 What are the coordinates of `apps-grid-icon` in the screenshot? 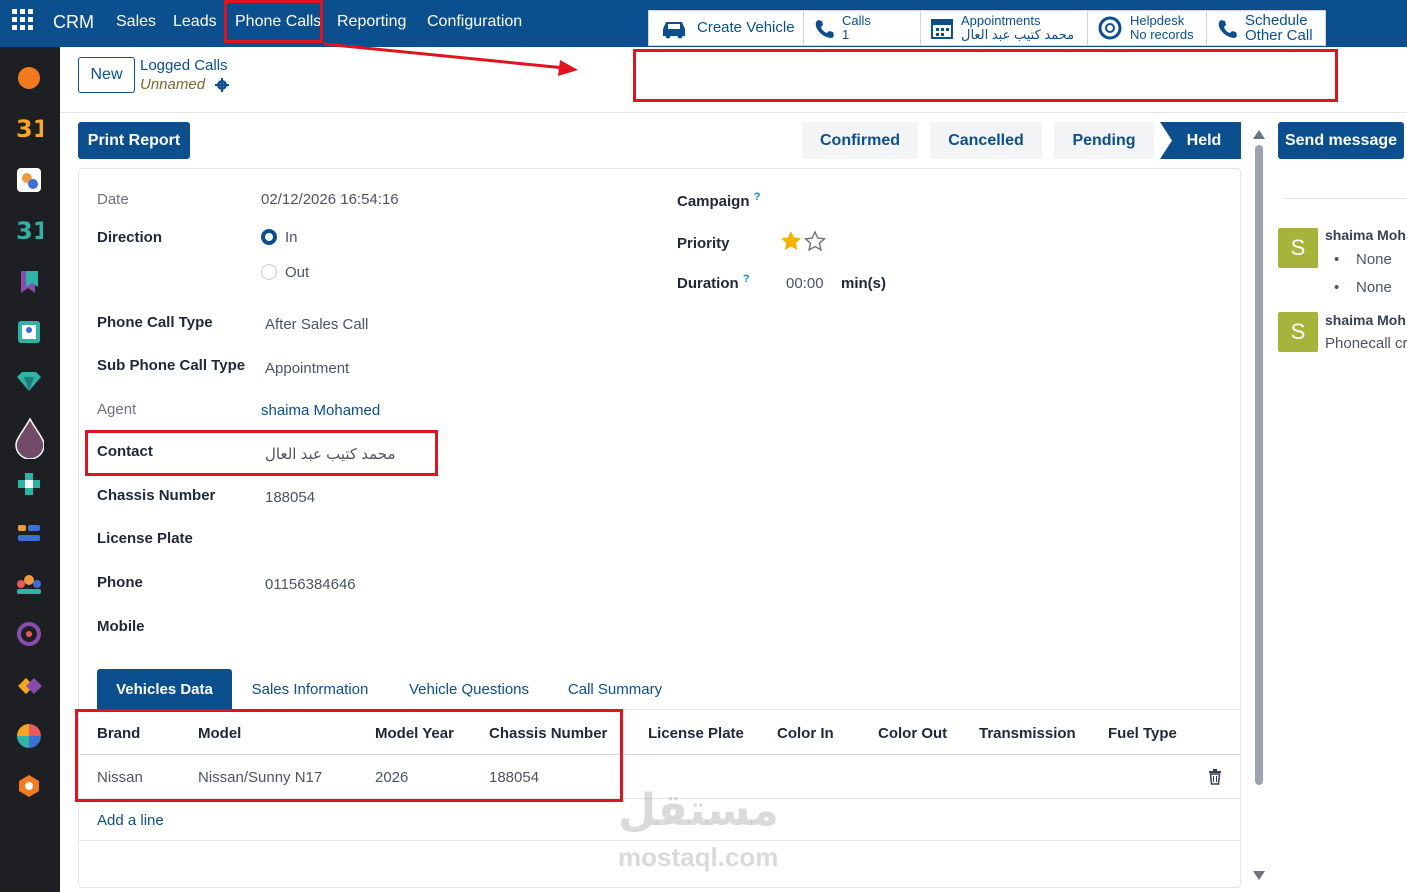 It's located at (23, 20).